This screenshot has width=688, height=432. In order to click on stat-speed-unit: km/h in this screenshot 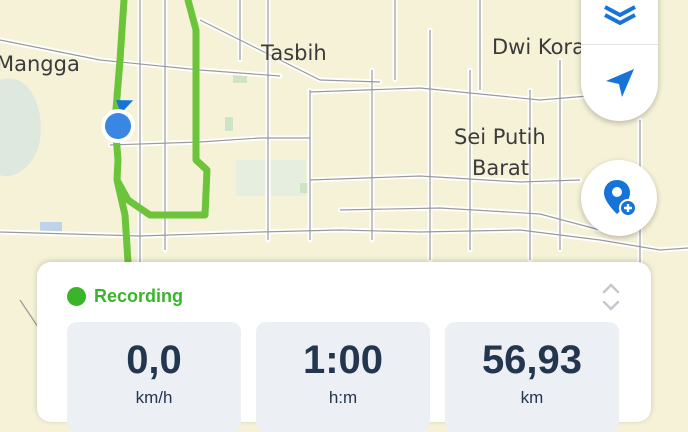, I will do `click(154, 397)`.